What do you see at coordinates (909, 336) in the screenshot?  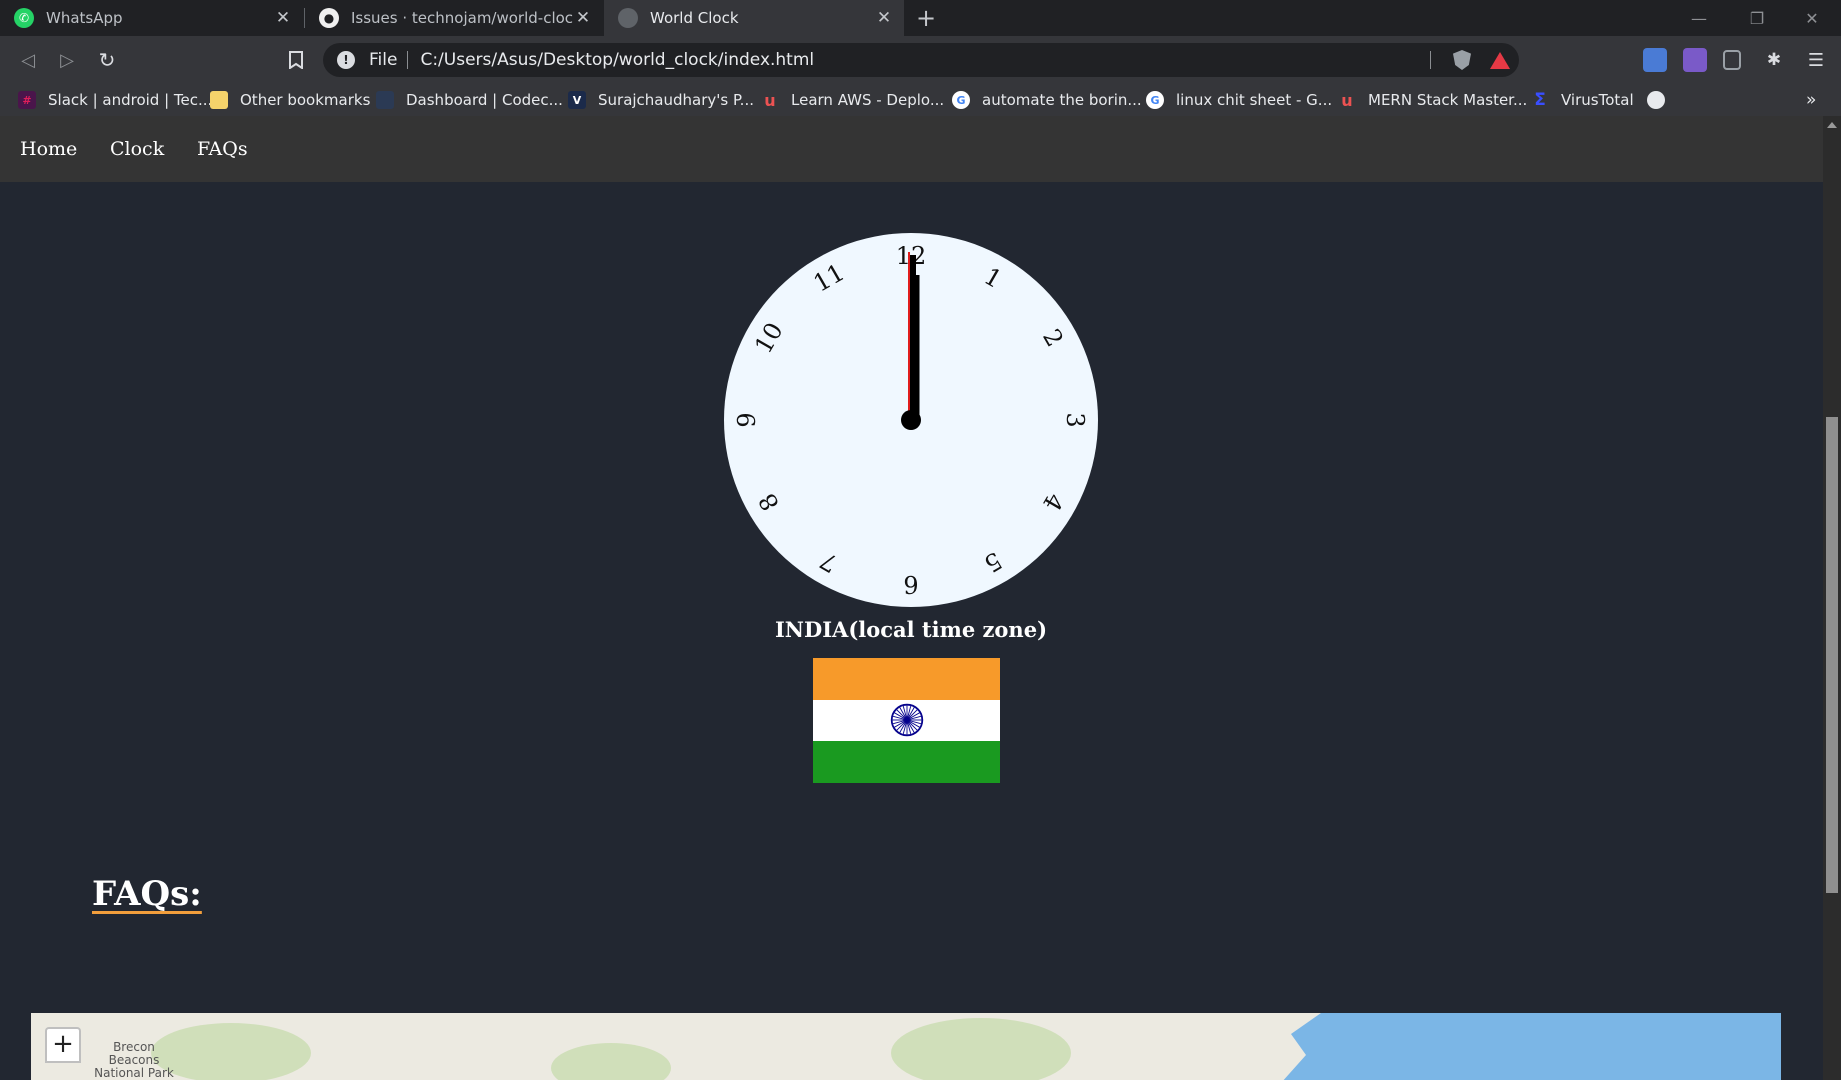 I see `second-hand` at bounding box center [909, 336].